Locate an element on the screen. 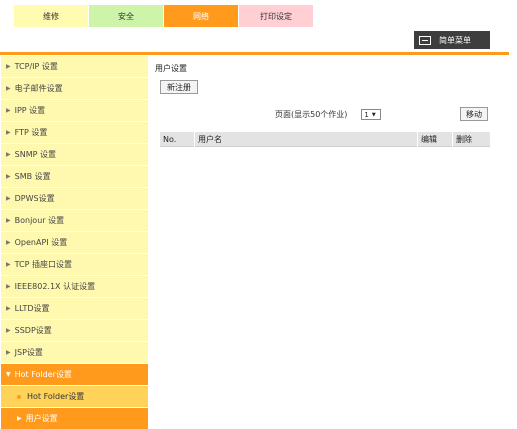 The height and width of the screenshot is (429, 517). pagination-row: 页面(显示50个作业) 1 ▼ is located at coordinates (328, 114).